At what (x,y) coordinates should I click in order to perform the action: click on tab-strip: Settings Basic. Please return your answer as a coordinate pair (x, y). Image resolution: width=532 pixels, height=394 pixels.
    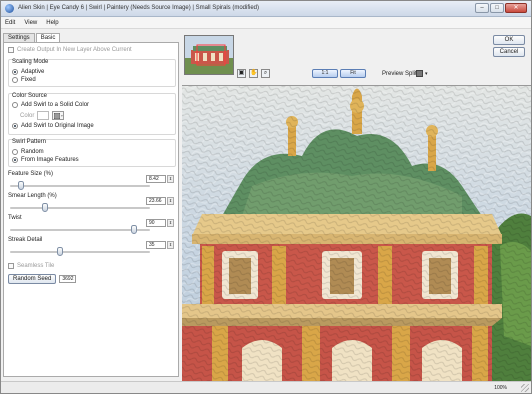
    Looking at the image, I should click on (32, 37).